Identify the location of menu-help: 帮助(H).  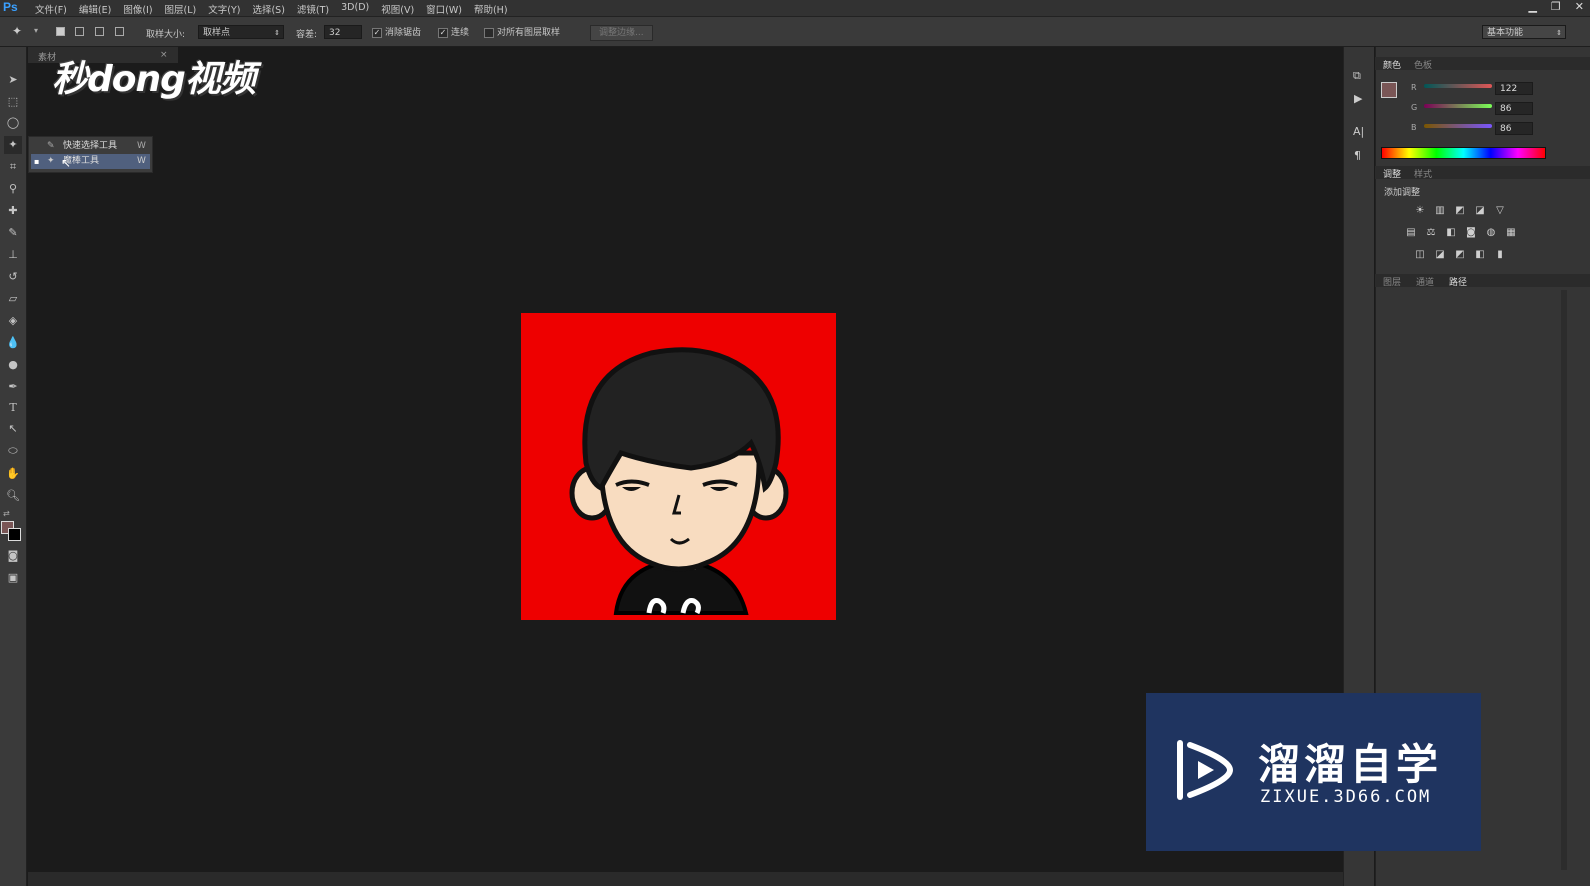
(491, 9).